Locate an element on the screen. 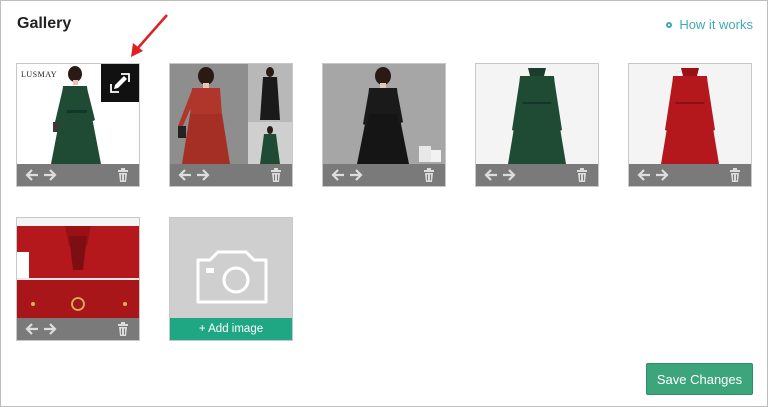 The width and height of the screenshot is (768, 407). save-changes-button: Save Changes is located at coordinates (699, 379).